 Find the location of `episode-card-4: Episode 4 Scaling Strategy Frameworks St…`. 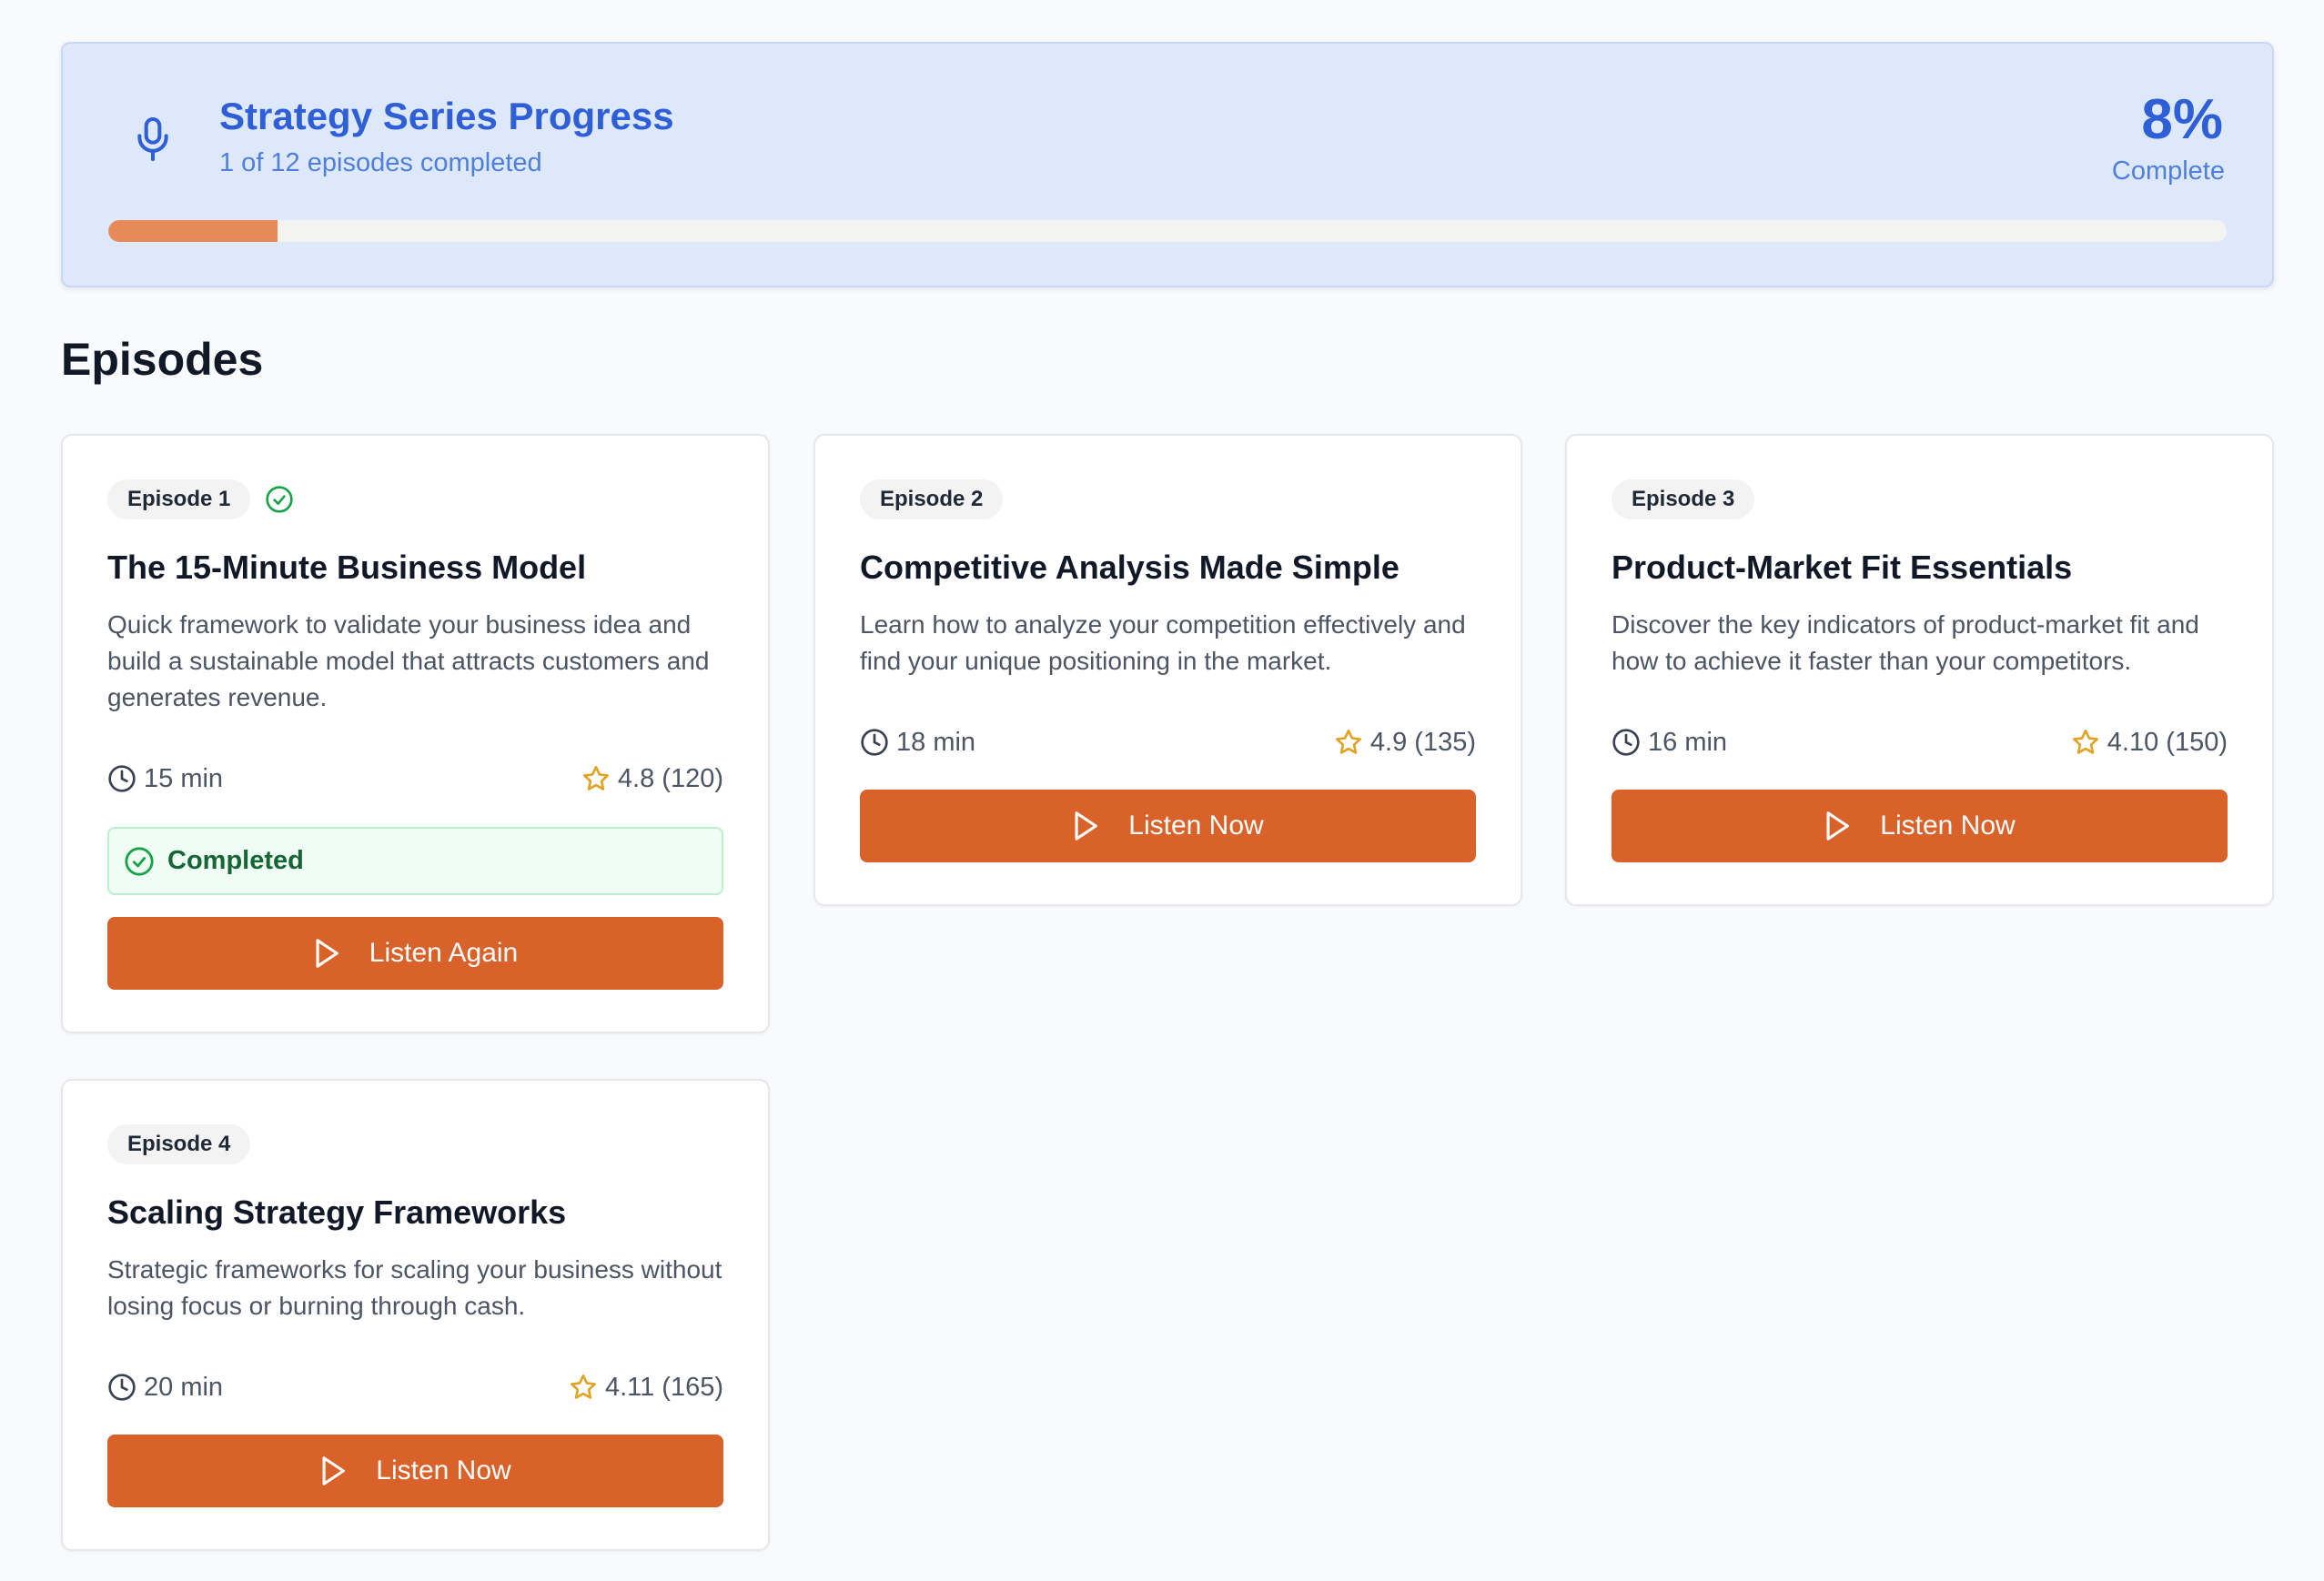

episode-card-4: Episode 4 Scaling Strategy Frameworks St… is located at coordinates (416, 1315).